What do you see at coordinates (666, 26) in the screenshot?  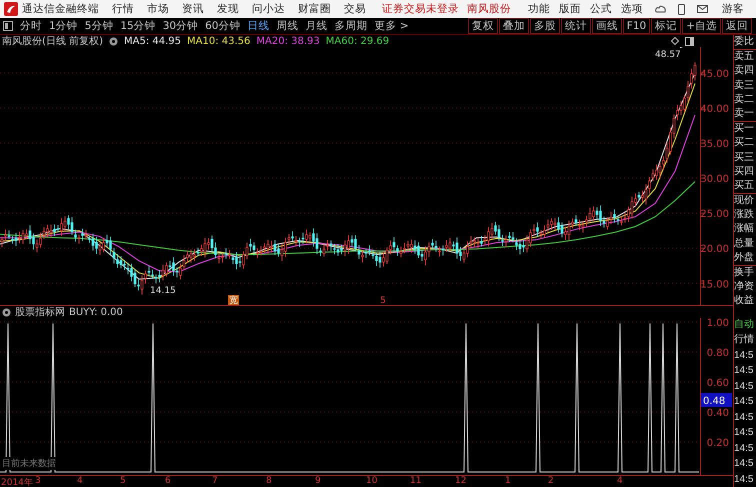 I see `toolbar-button: 标记` at bounding box center [666, 26].